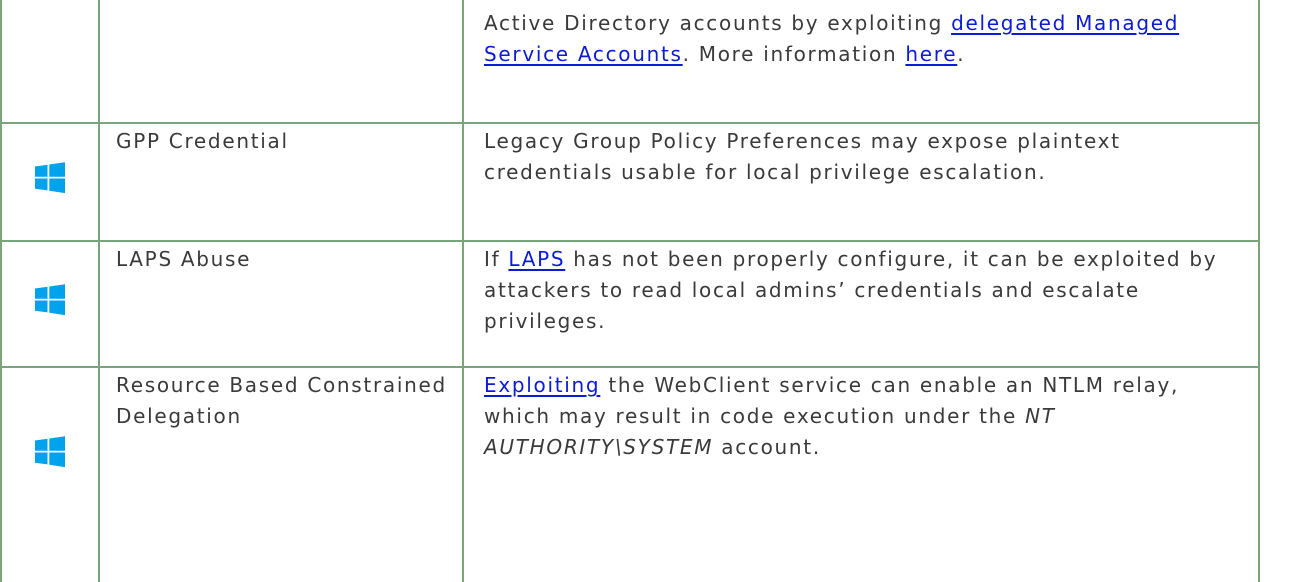 The image size is (1290, 582). I want to click on technique-name: GPP Credential, so click(202, 141).